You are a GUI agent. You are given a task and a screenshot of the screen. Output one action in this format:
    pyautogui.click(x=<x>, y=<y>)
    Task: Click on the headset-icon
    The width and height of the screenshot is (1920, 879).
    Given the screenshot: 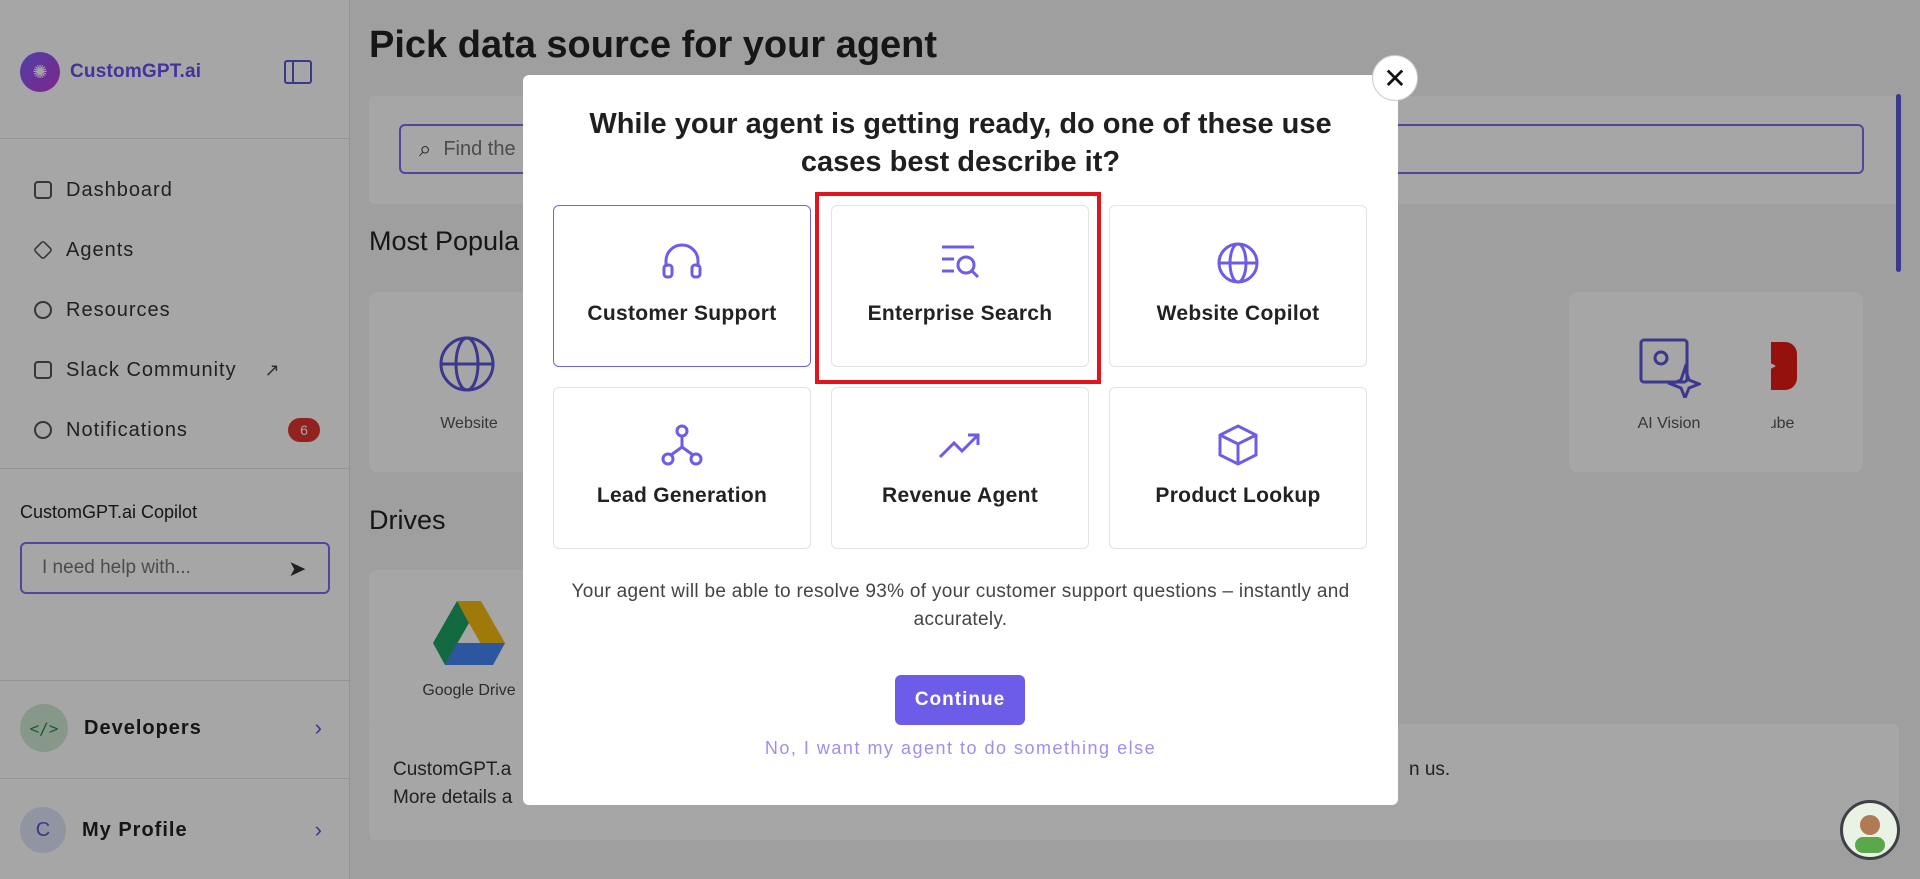 What is the action you would take?
    pyautogui.click(x=682, y=263)
    